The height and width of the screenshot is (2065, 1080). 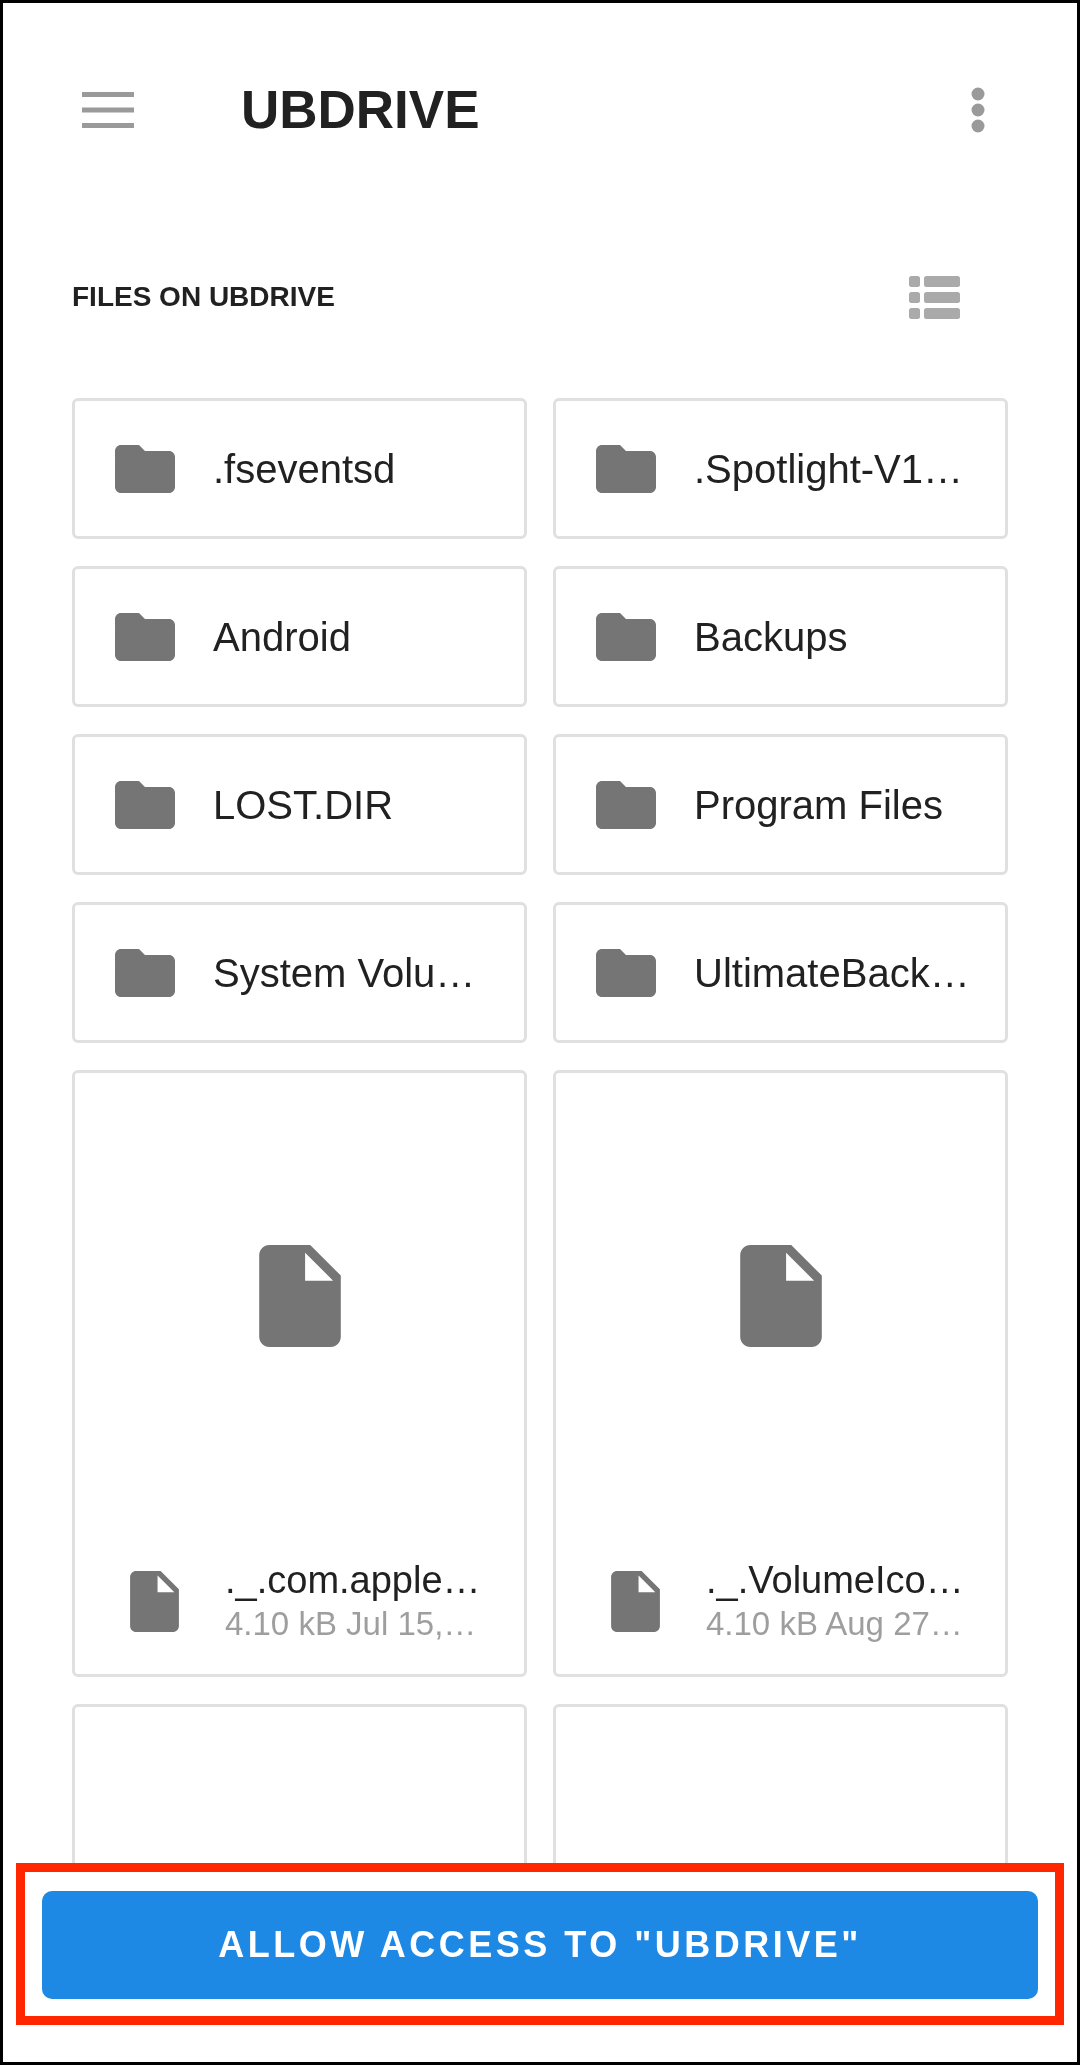 I want to click on folder-name: Android, so click(x=282, y=637).